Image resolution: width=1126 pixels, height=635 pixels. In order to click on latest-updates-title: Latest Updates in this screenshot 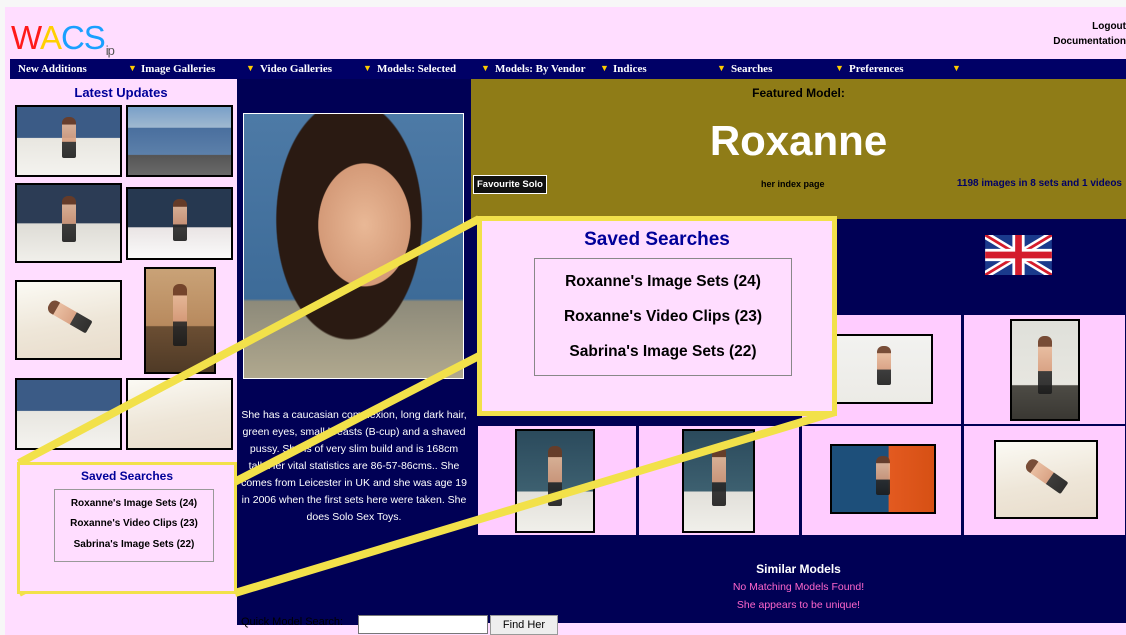, I will do `click(121, 92)`.